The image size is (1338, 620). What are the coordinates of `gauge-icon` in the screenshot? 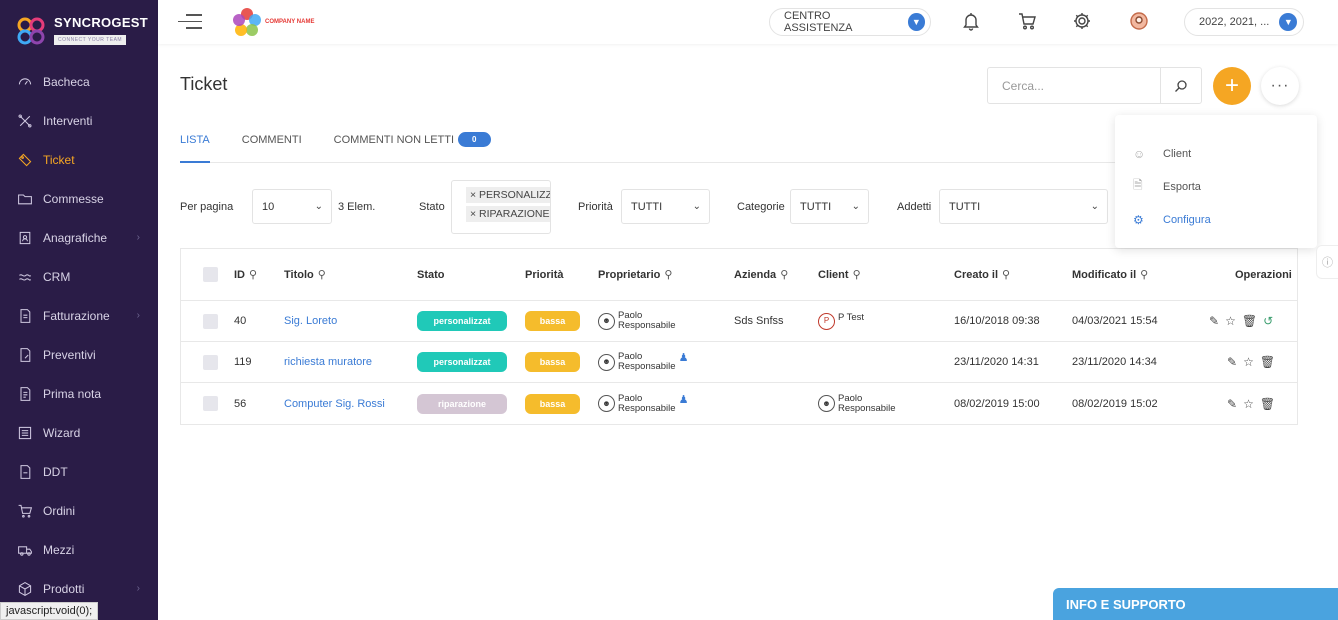 It's located at (25, 82).